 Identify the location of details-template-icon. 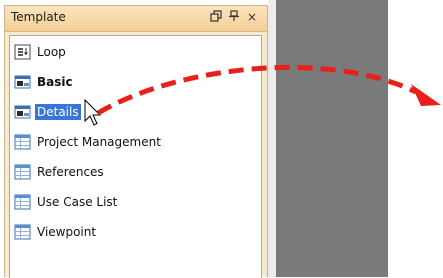
(23, 112).